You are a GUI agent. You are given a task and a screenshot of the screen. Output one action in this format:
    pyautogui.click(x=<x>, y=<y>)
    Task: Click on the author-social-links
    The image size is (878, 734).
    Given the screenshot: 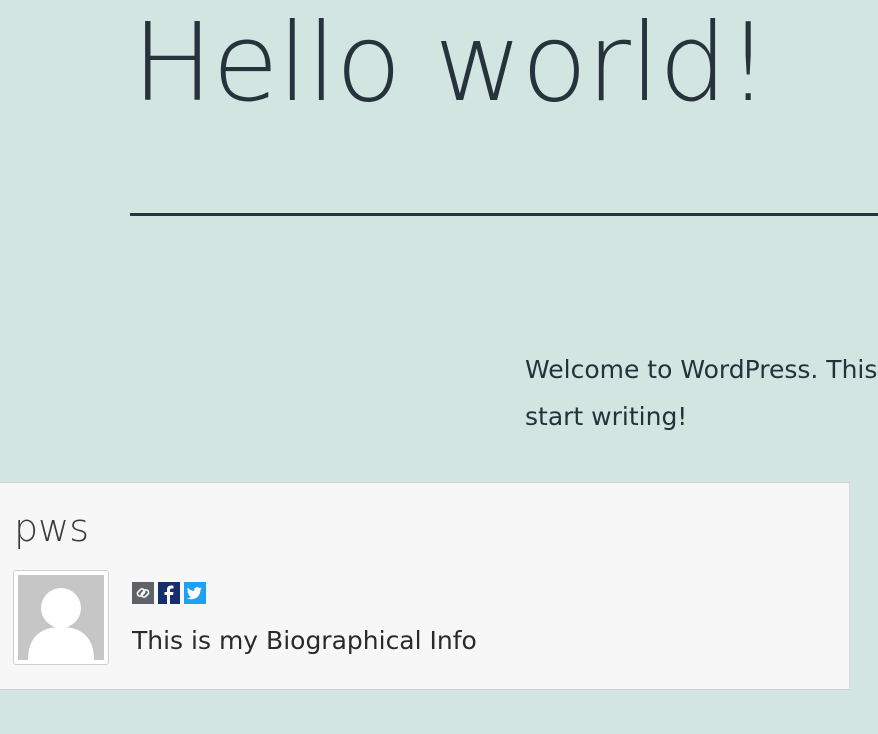 What is the action you would take?
    pyautogui.click(x=169, y=593)
    